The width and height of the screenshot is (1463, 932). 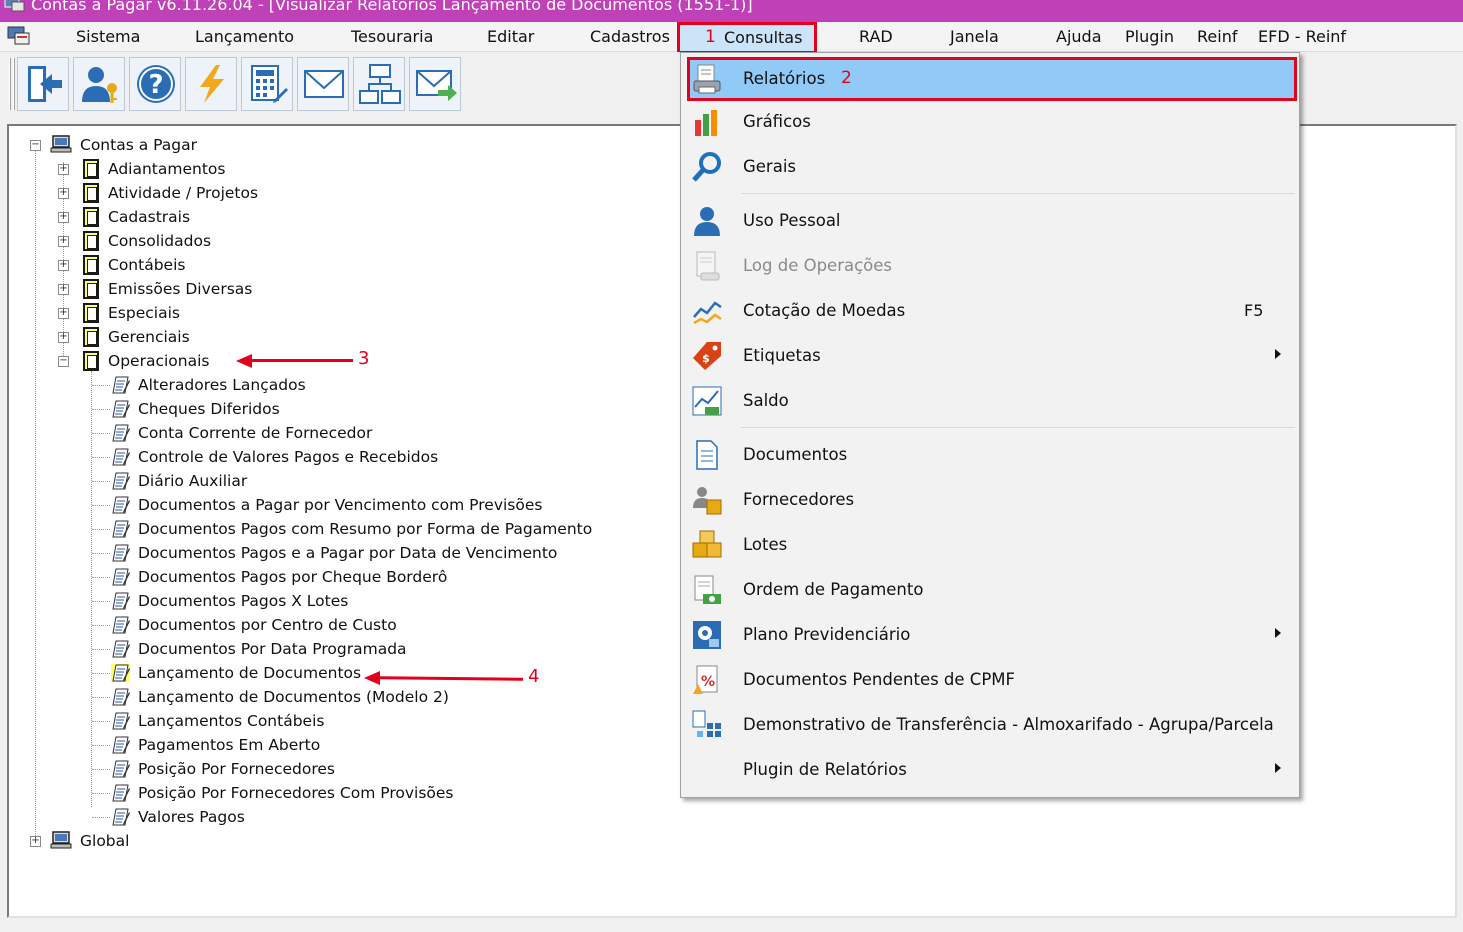 What do you see at coordinates (990, 356) in the screenshot?
I see `menu-item-etiquetas: $ Etiquetas` at bounding box center [990, 356].